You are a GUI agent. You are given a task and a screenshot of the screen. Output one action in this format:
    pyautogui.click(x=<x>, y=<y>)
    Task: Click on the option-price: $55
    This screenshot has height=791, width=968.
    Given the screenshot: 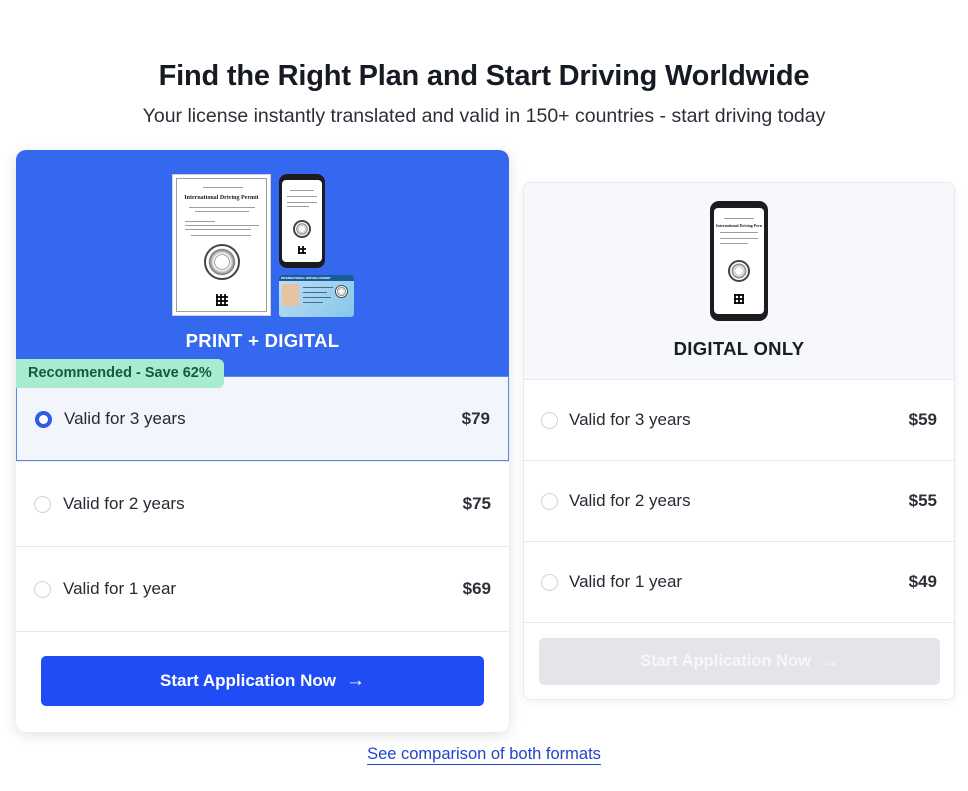 What is the action you would take?
    pyautogui.click(x=922, y=500)
    